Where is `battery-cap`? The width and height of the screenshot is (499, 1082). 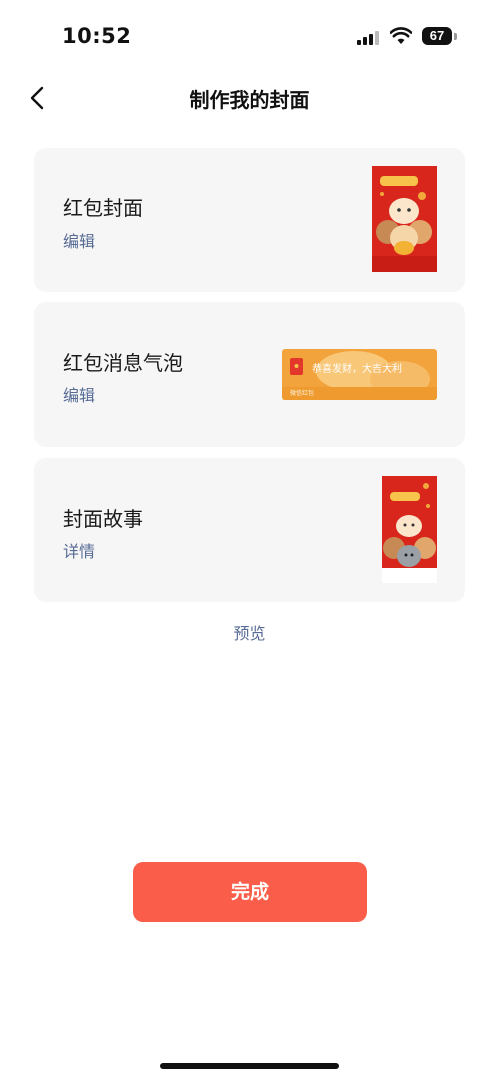 battery-cap is located at coordinates (455, 36).